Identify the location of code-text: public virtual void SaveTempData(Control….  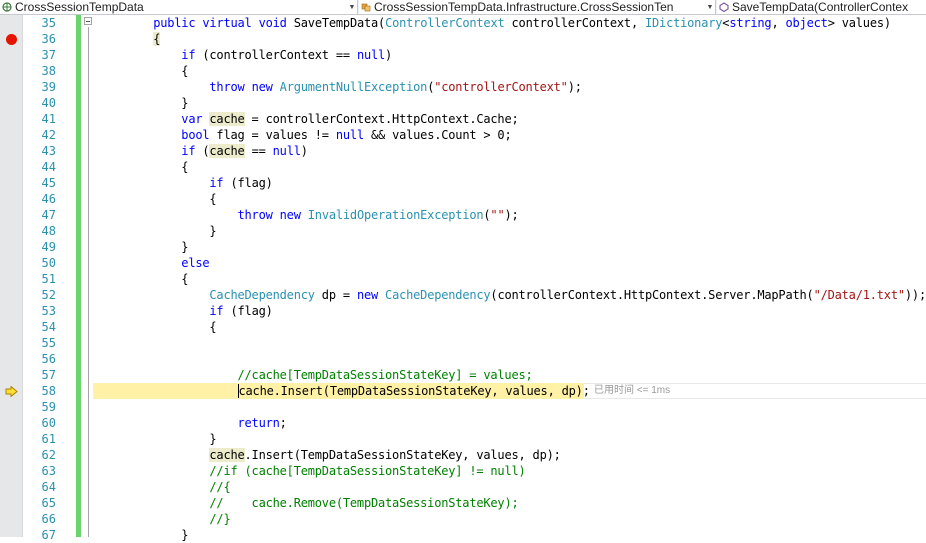
(494, 23).